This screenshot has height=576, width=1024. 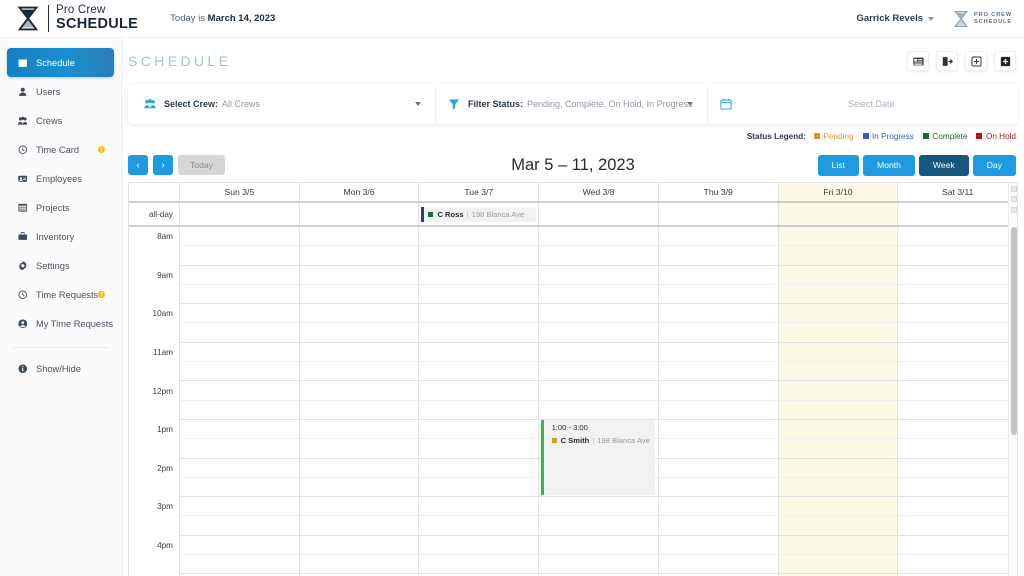 What do you see at coordinates (60, 120) in the screenshot?
I see `sidebar-item-crews: Crews` at bounding box center [60, 120].